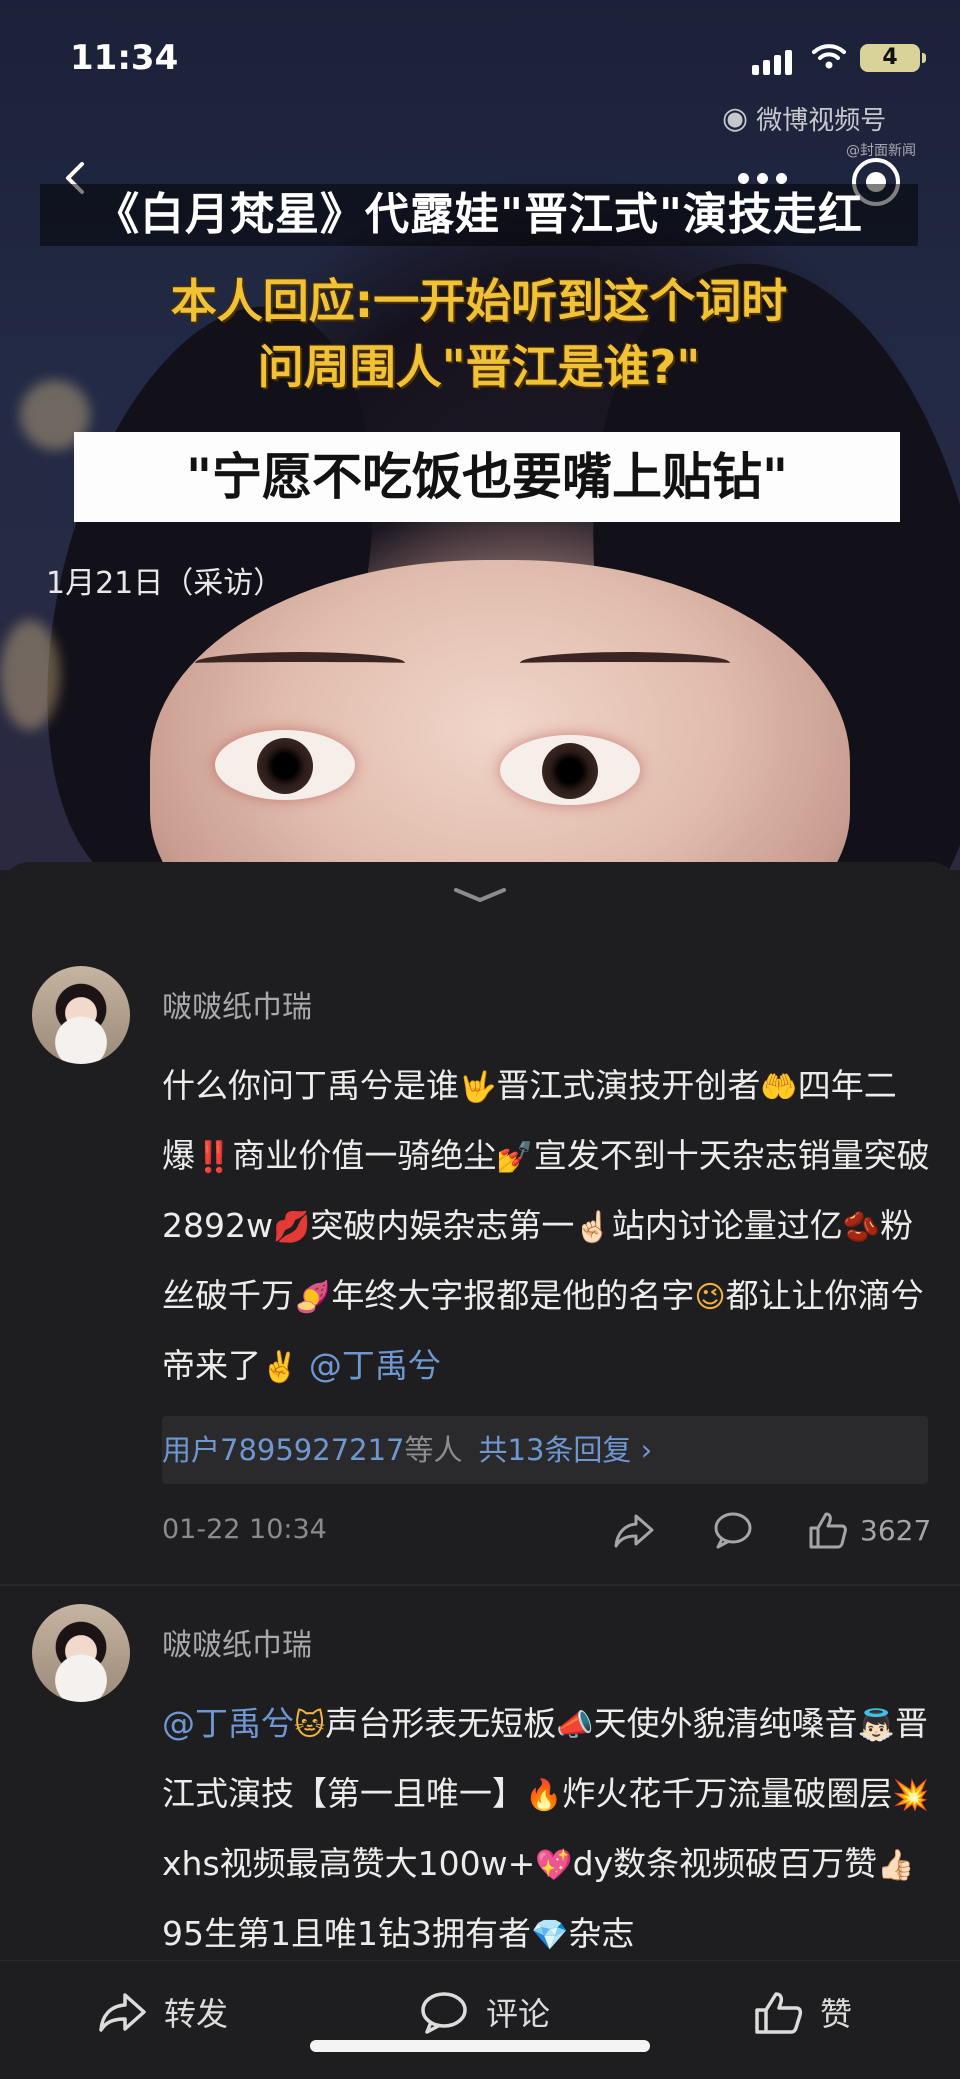  What do you see at coordinates (725, 1723) in the screenshot?
I see `comment-text-segment: 天使外貌清纯嗓音` at bounding box center [725, 1723].